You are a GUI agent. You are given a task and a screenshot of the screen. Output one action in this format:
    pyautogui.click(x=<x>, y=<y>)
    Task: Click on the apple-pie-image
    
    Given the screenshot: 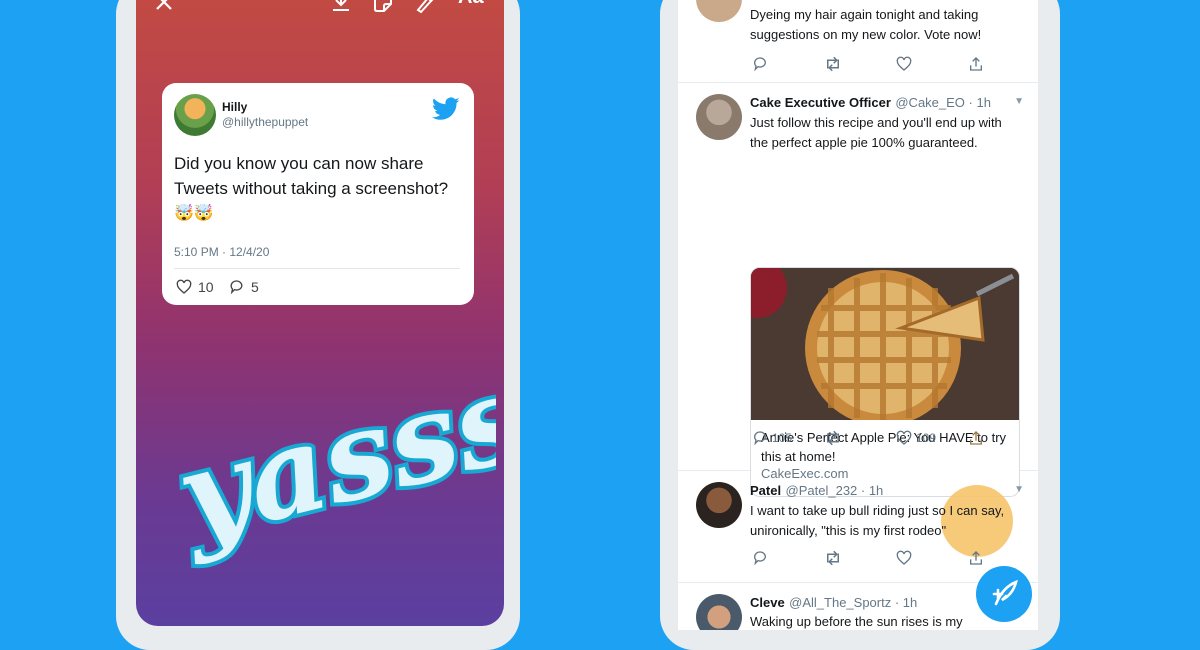 What is the action you would take?
    pyautogui.click(x=885, y=344)
    